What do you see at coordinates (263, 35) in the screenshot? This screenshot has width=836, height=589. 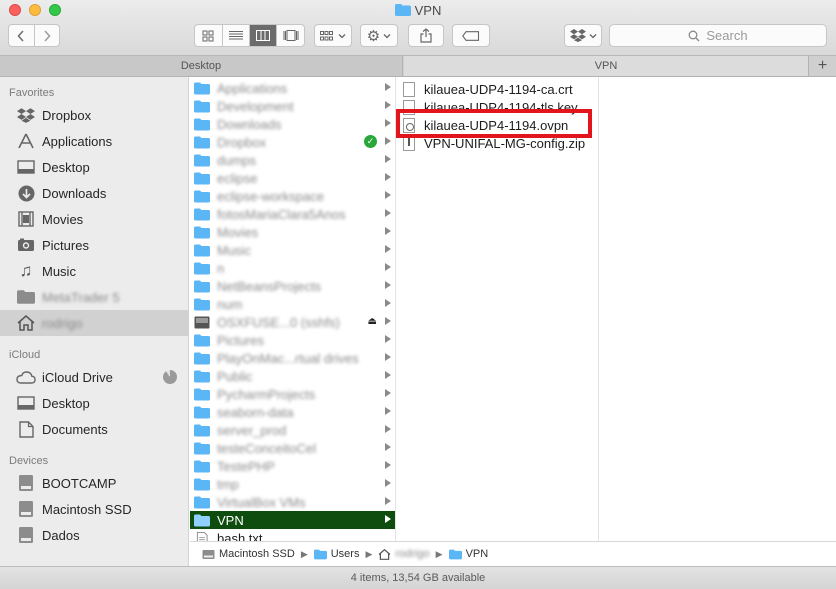 I see `column-view-button` at bounding box center [263, 35].